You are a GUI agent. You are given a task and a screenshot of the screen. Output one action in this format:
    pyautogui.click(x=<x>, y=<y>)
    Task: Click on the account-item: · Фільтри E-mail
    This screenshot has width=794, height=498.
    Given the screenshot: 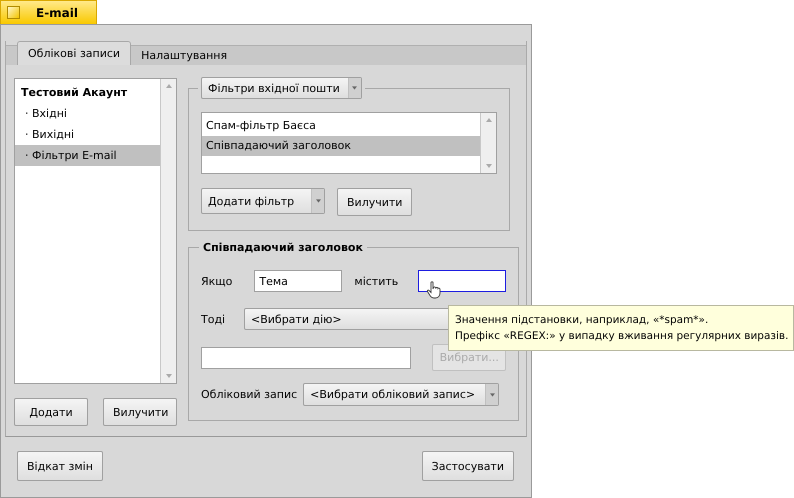 What is the action you would take?
    pyautogui.click(x=87, y=155)
    